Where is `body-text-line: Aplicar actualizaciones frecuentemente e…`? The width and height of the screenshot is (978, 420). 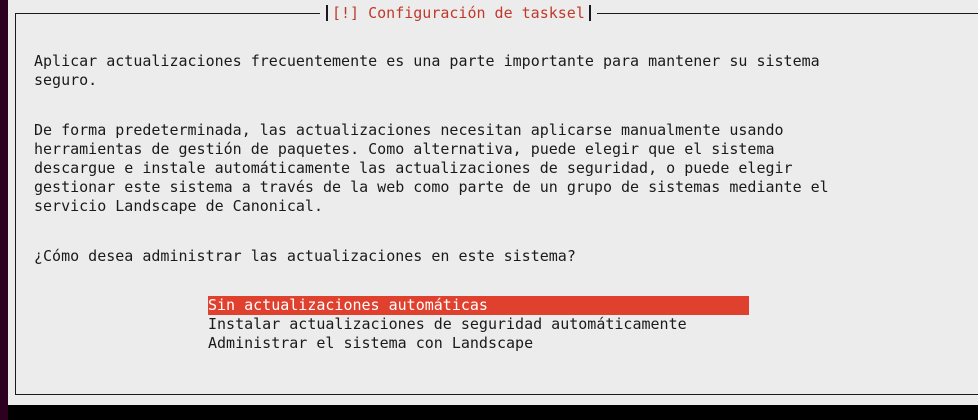 body-text-line: Aplicar actualizaciones frecuentemente e… is located at coordinates (427, 61).